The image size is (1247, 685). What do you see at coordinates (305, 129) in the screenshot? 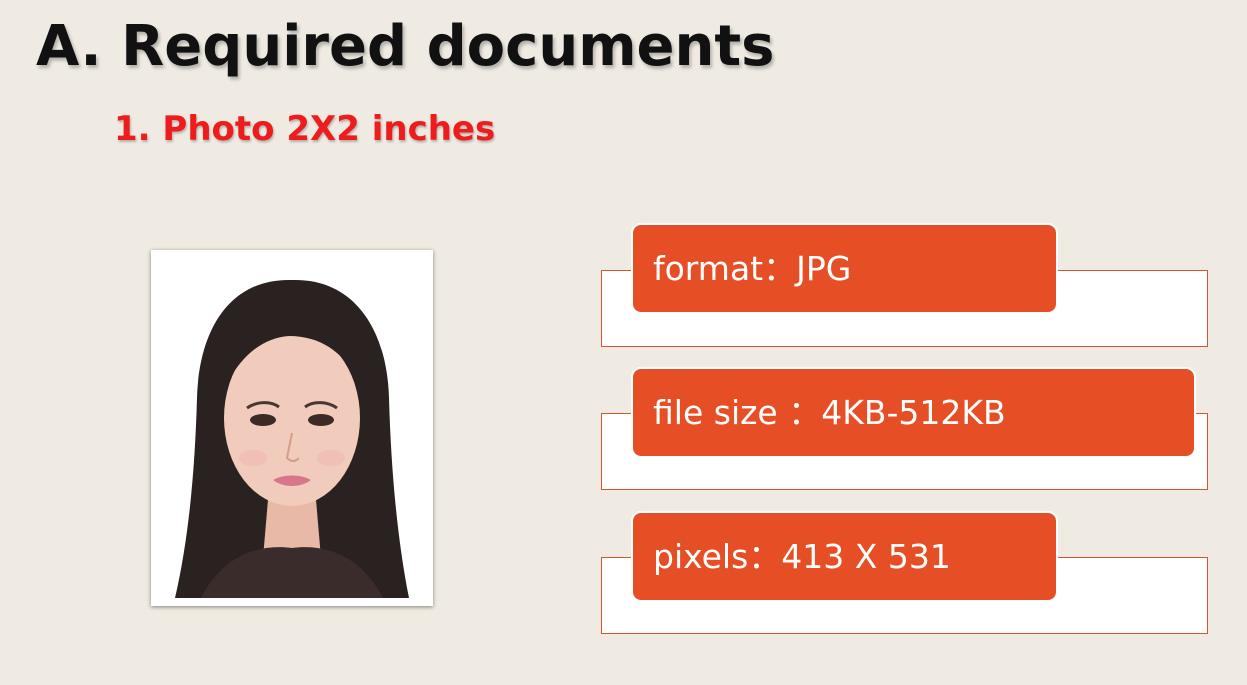
I see `section-subtitle: 1. Photo 2X2 inches` at bounding box center [305, 129].